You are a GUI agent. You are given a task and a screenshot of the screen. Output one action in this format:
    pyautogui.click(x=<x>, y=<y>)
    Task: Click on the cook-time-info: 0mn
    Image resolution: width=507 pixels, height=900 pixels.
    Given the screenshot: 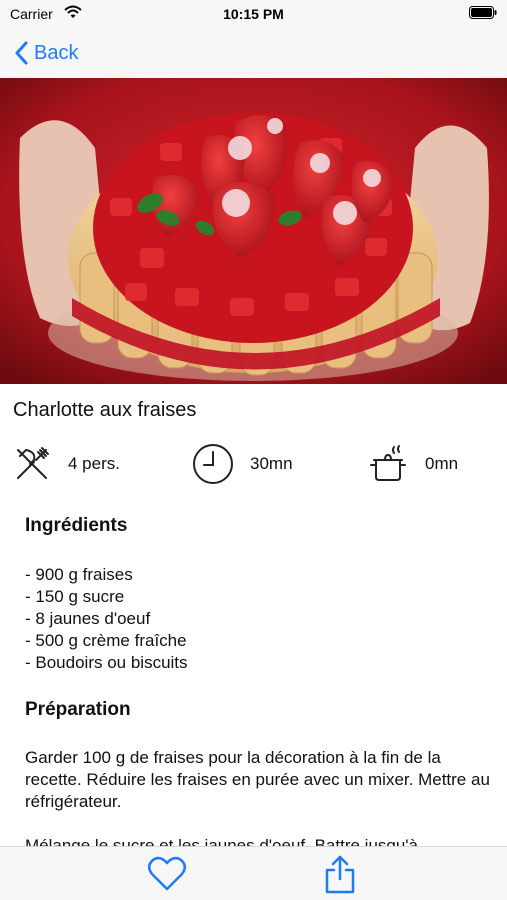 What is the action you would take?
    pyautogui.click(x=412, y=464)
    